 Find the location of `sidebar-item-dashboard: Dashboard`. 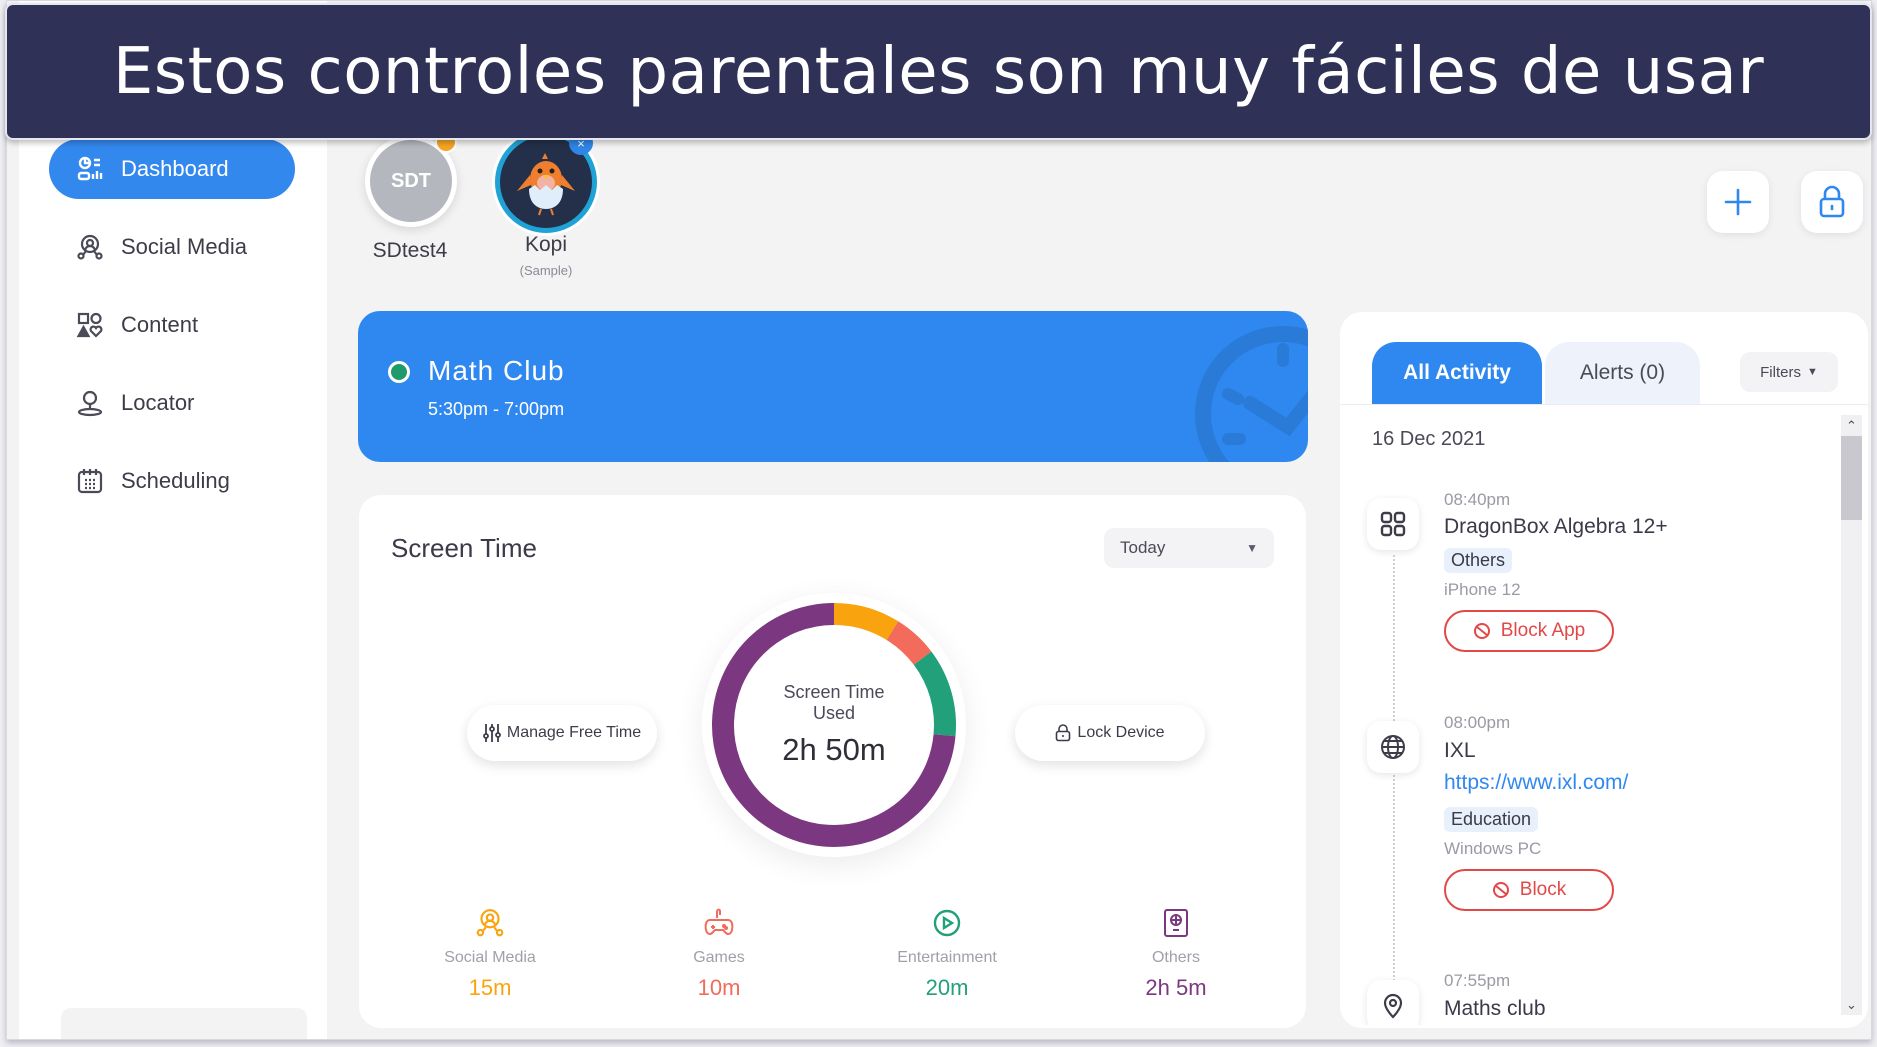

sidebar-item-dashboard: Dashboard is located at coordinates (172, 169).